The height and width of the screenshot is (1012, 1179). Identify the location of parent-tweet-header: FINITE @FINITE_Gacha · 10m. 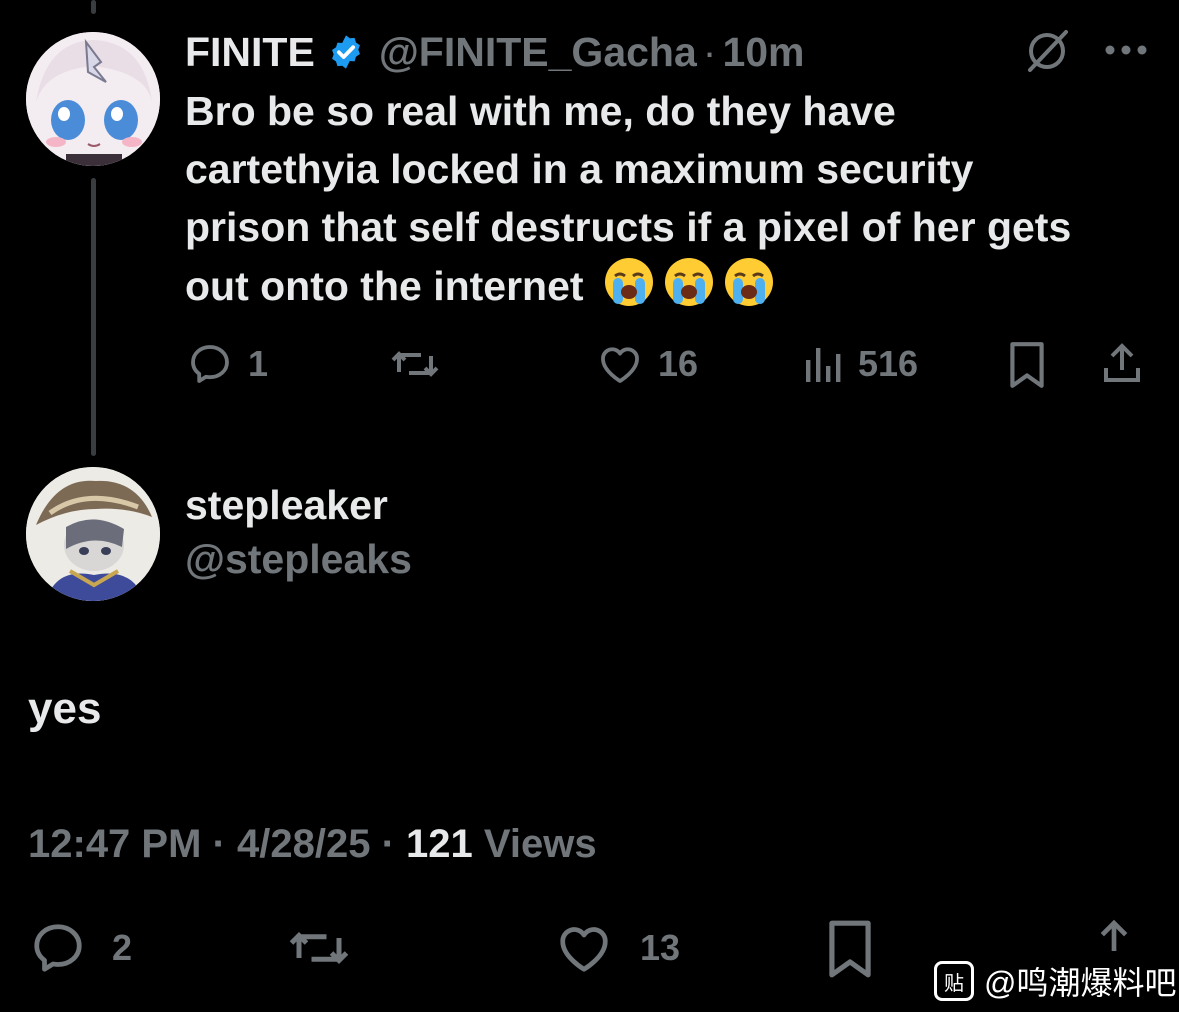
(495, 52).